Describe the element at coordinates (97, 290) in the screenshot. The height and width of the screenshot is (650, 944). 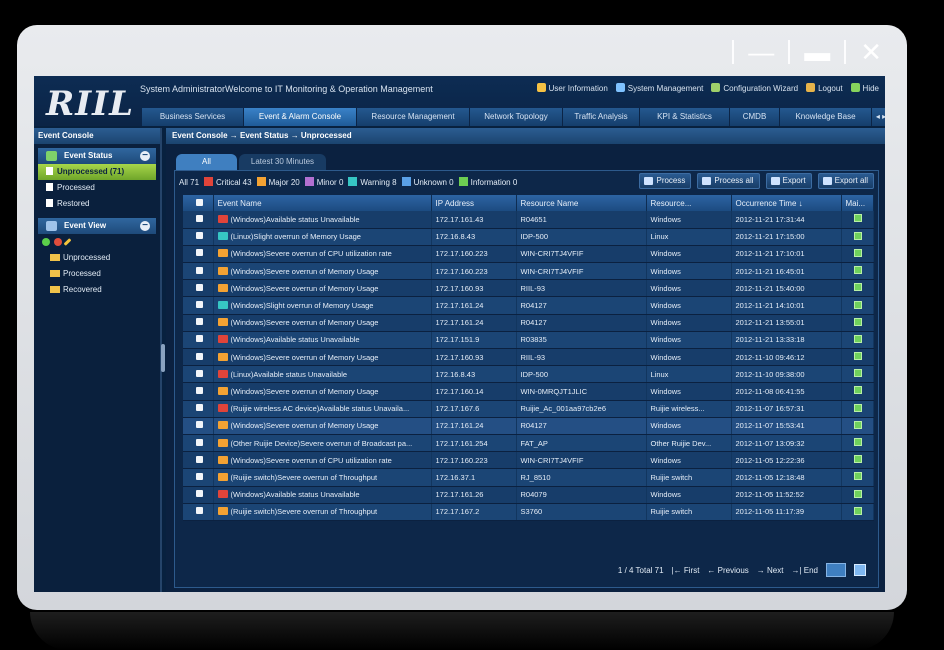
I see `view-folder: Recovered` at that location.